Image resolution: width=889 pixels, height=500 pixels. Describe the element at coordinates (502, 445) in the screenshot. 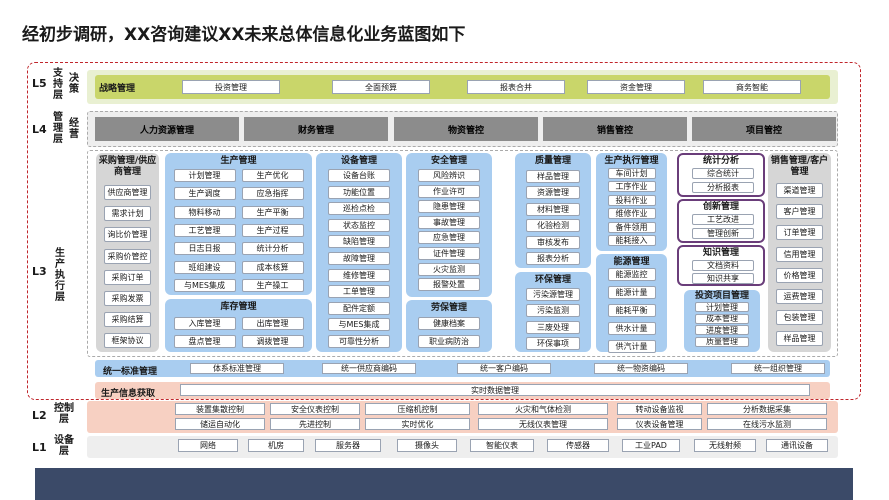

I see `device-item: 智能仪表` at that location.